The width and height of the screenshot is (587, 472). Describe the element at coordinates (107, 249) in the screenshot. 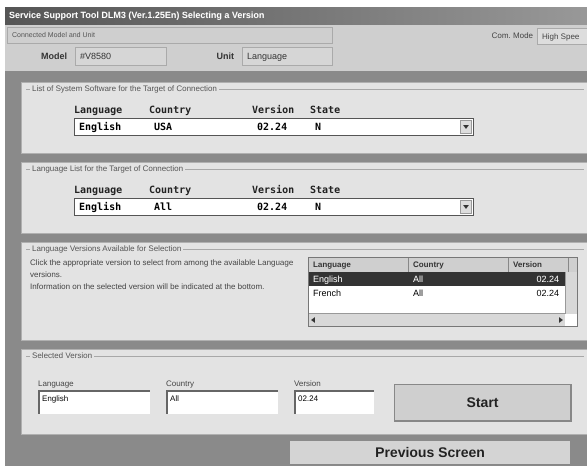

I see `group-title: Language Versions Available for Selection` at that location.